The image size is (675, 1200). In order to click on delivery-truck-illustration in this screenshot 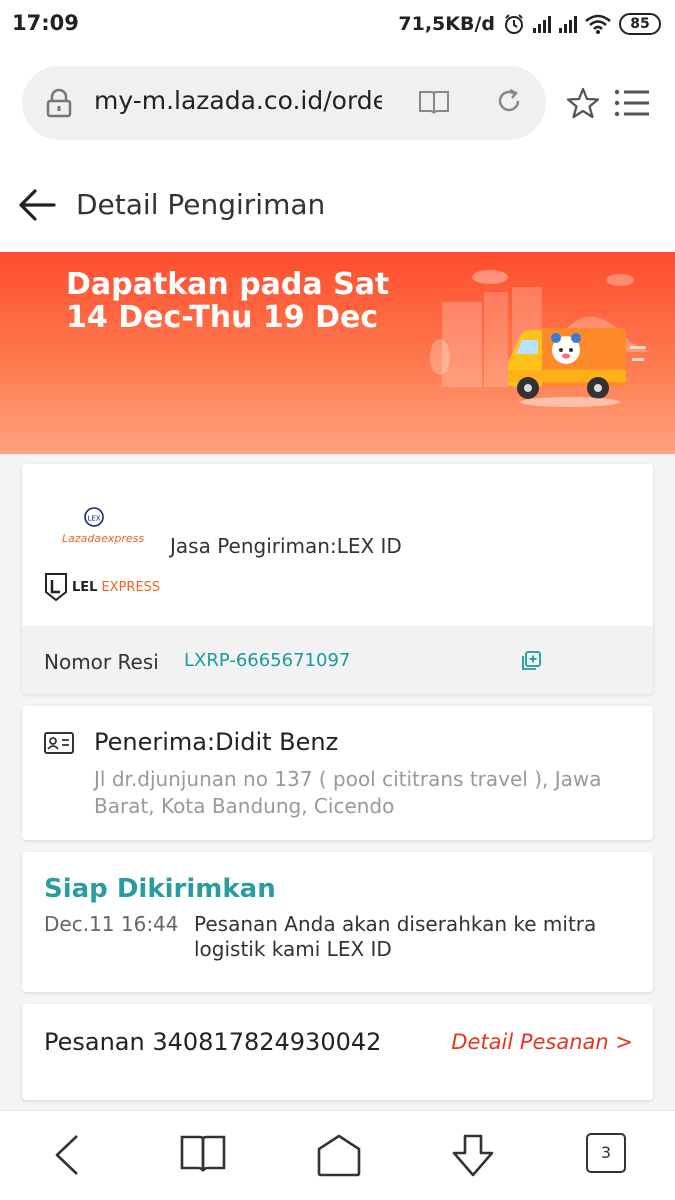, I will do `click(540, 338)`.